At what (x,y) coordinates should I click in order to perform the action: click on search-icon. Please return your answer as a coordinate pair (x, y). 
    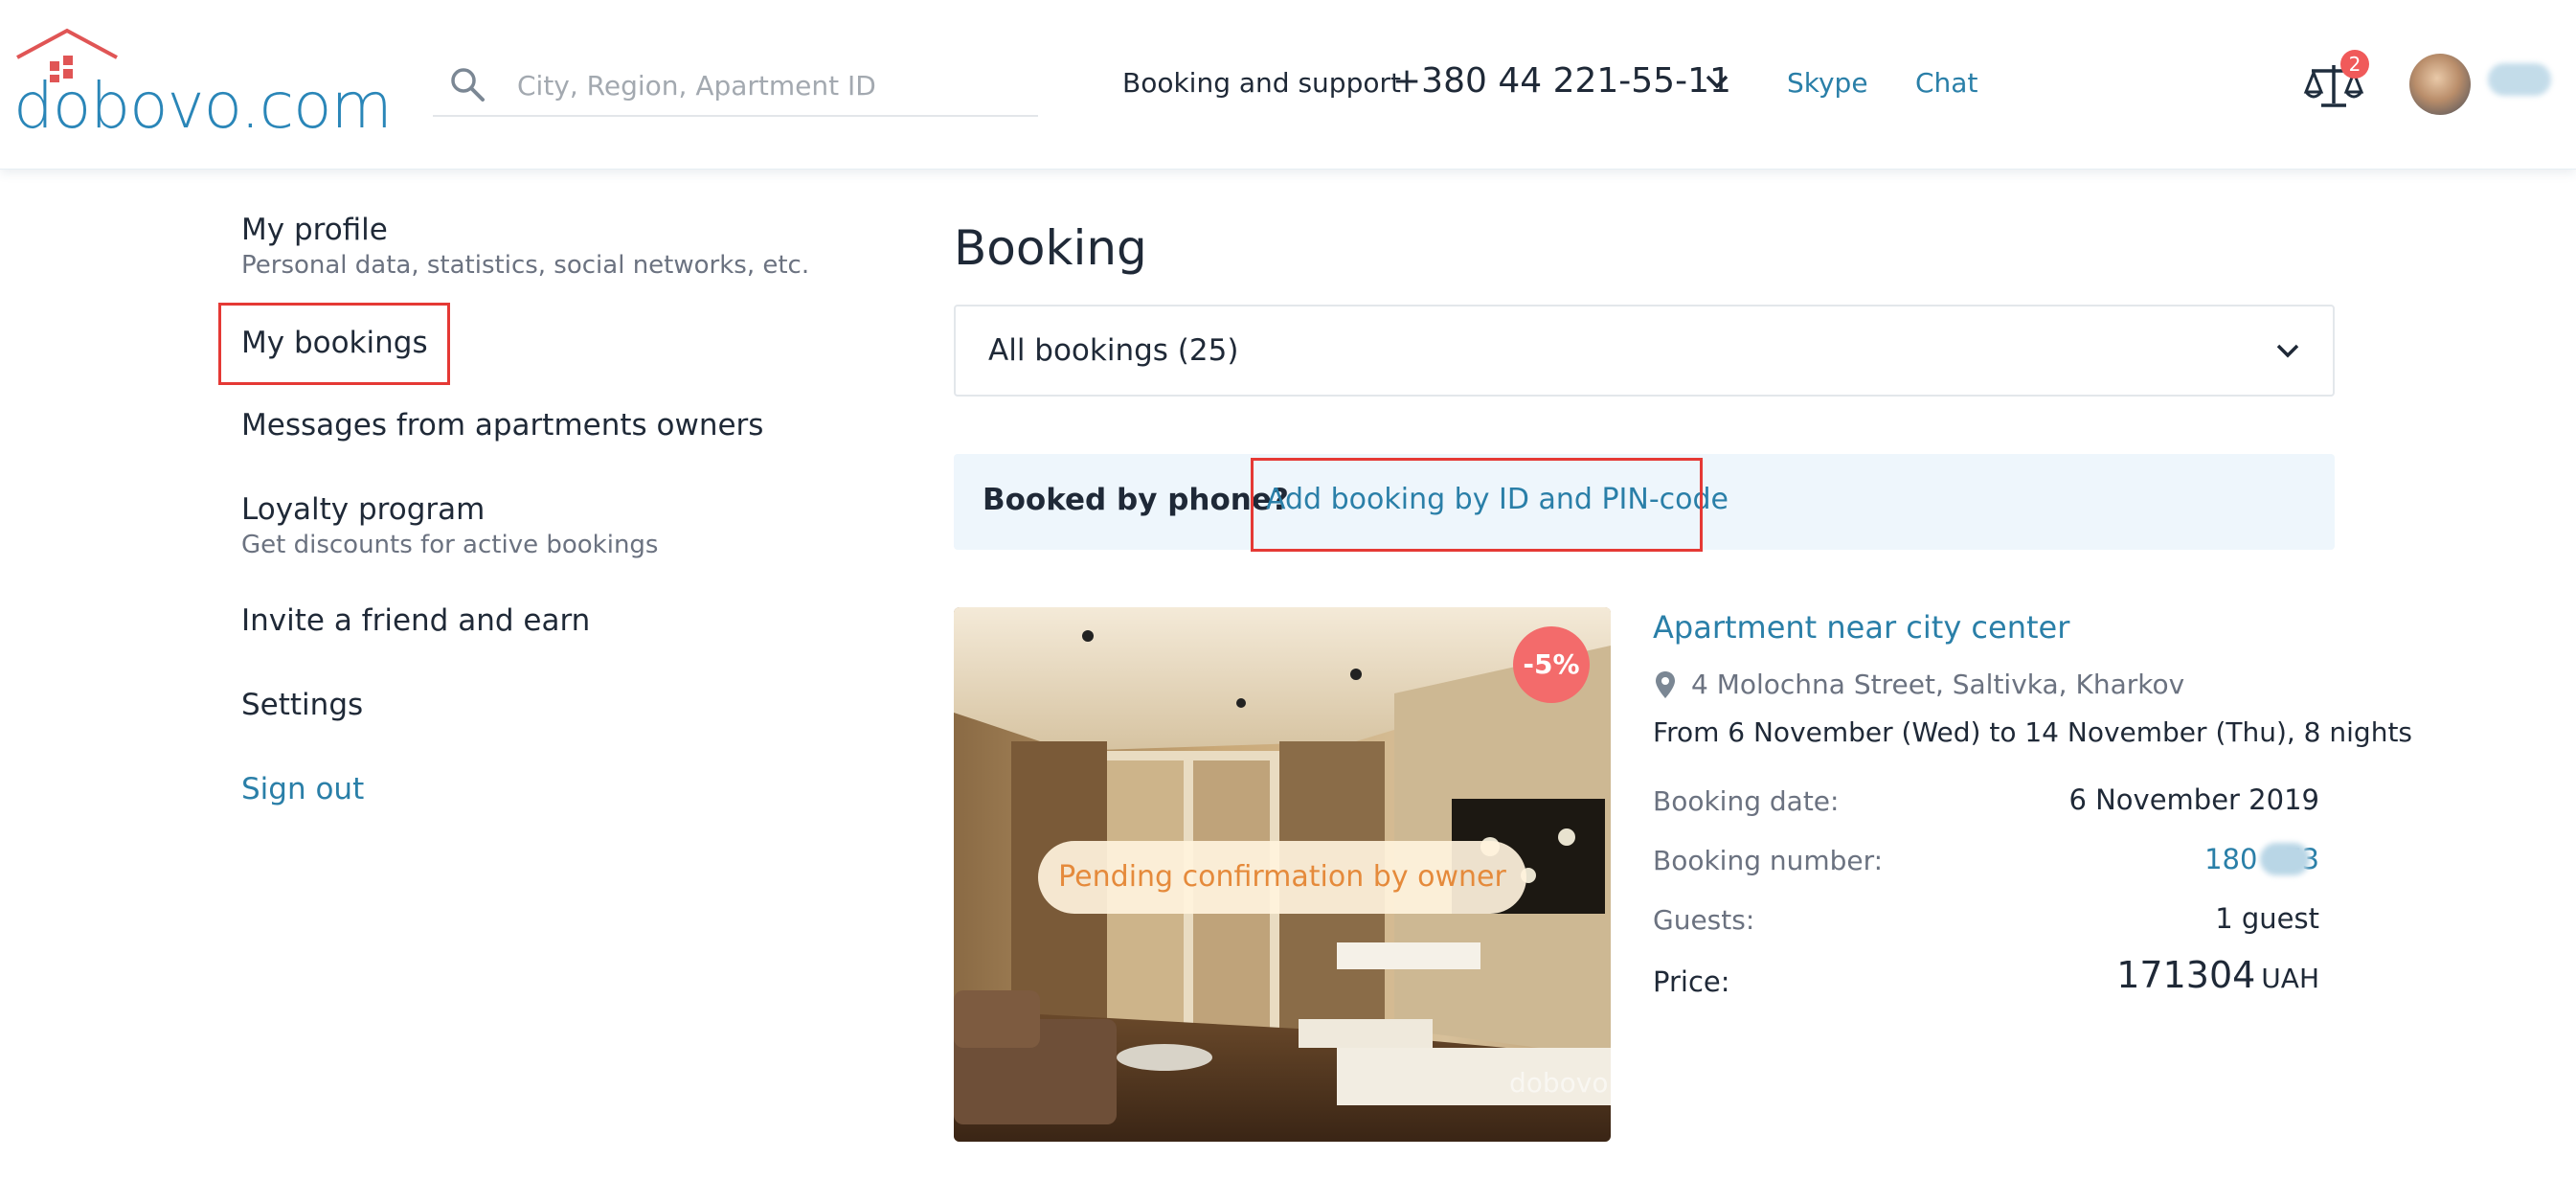
    Looking at the image, I should click on (468, 85).